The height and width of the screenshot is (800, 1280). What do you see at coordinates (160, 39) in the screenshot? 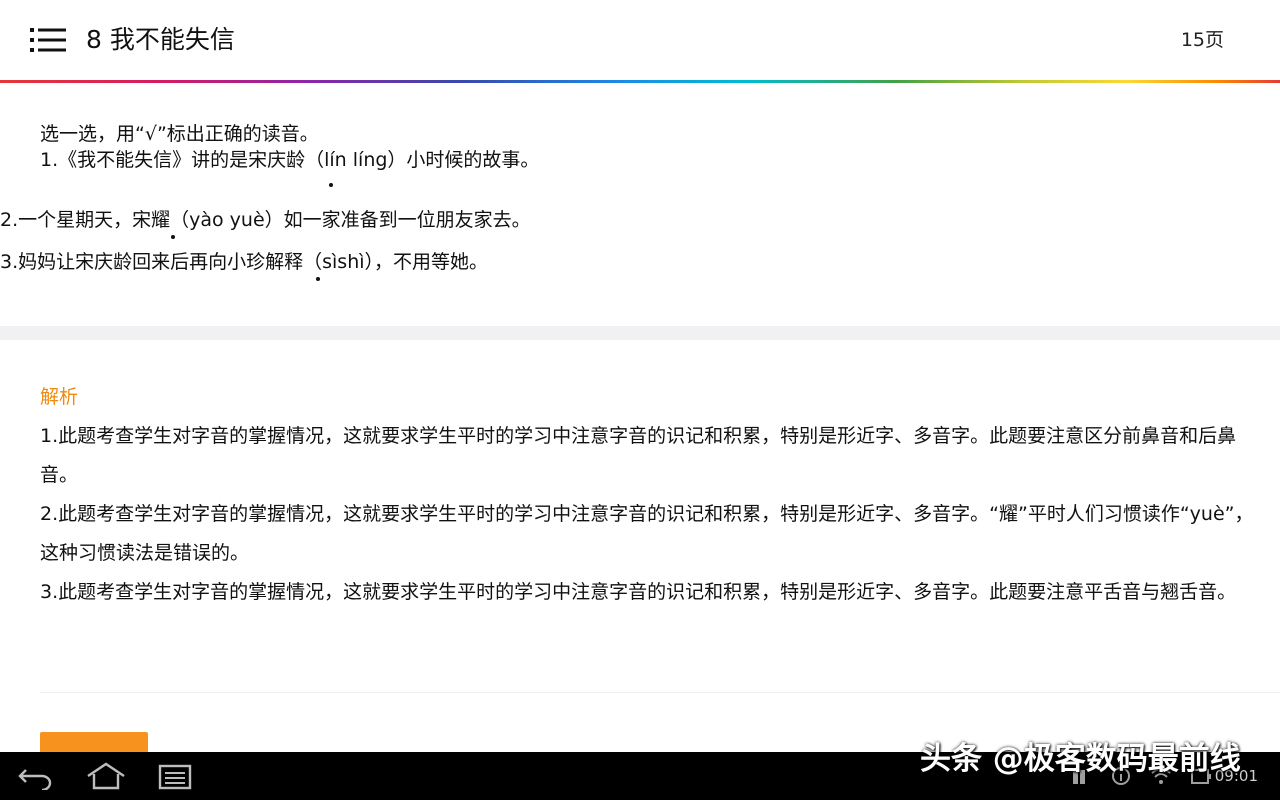
I see `page-title: 8 我不能失信` at bounding box center [160, 39].